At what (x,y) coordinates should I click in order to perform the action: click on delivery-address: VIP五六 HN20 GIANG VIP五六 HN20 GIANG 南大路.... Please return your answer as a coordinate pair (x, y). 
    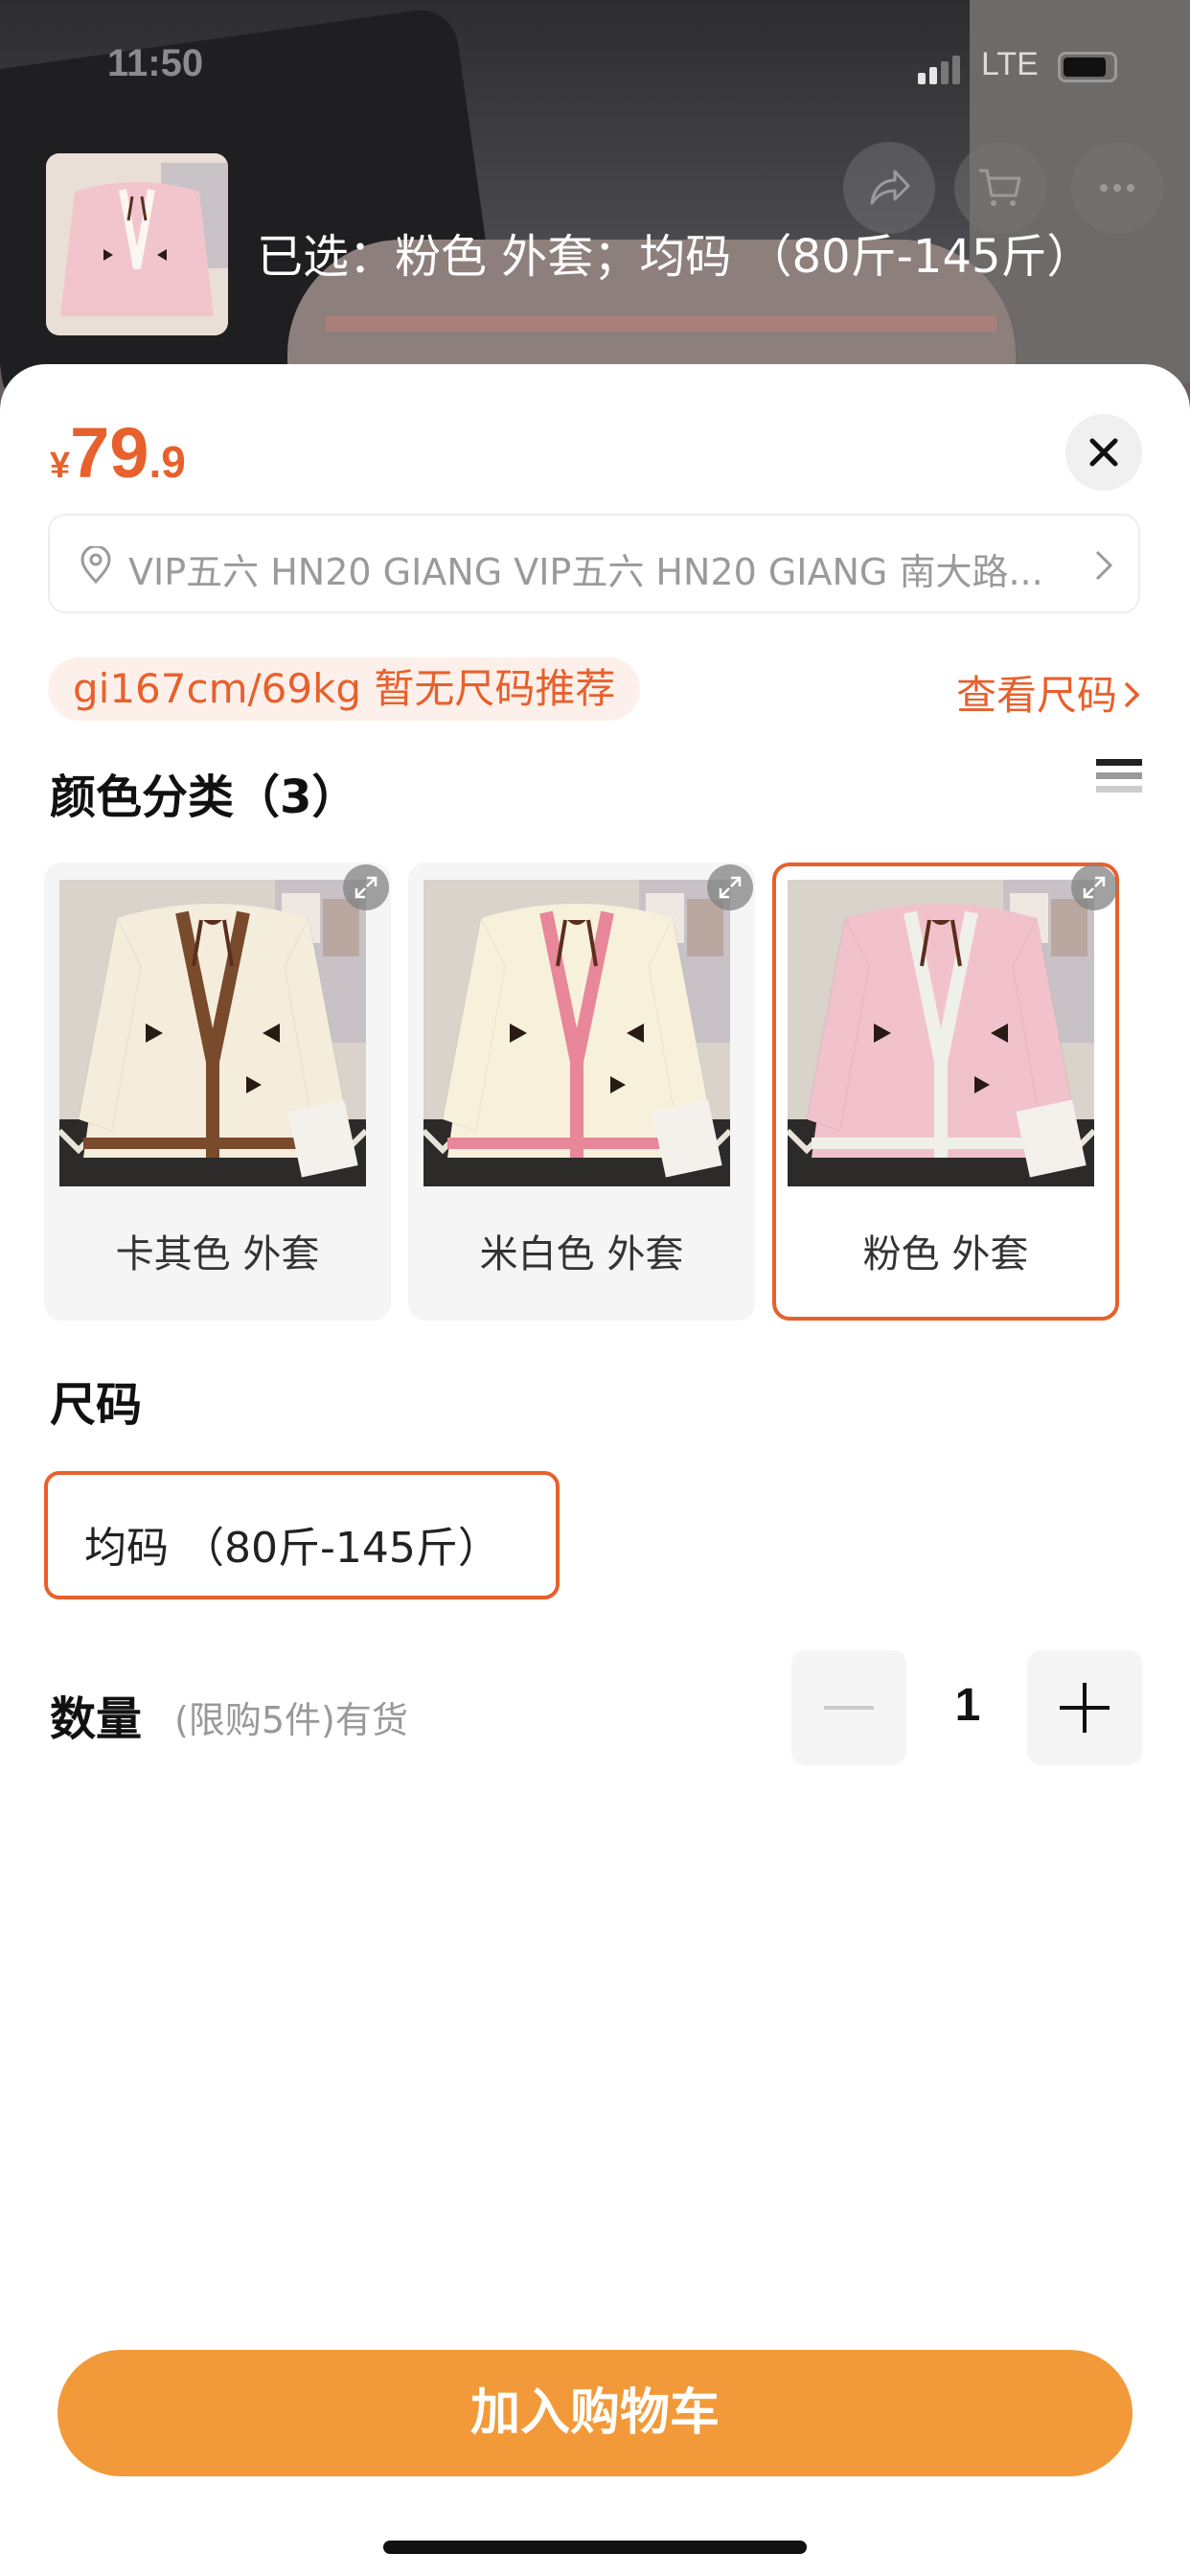
    Looking at the image, I should click on (594, 563).